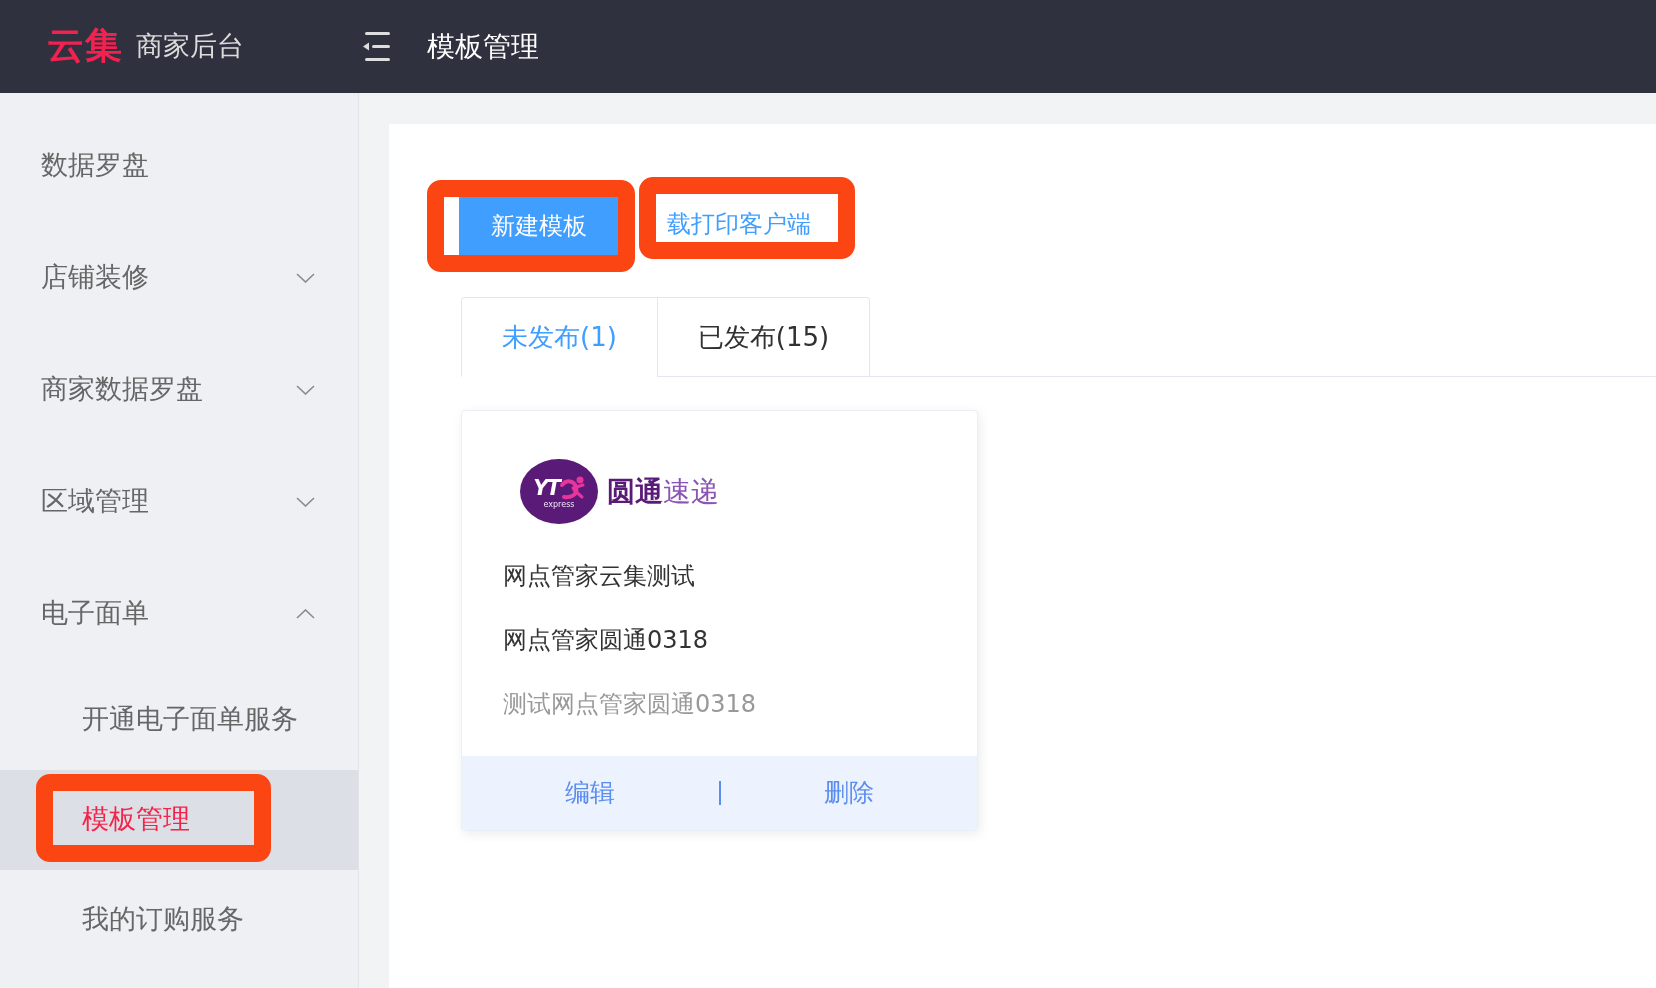 This screenshot has width=1656, height=988. What do you see at coordinates (190, 46) in the screenshot?
I see `brand-subtitle: 商家后台` at bounding box center [190, 46].